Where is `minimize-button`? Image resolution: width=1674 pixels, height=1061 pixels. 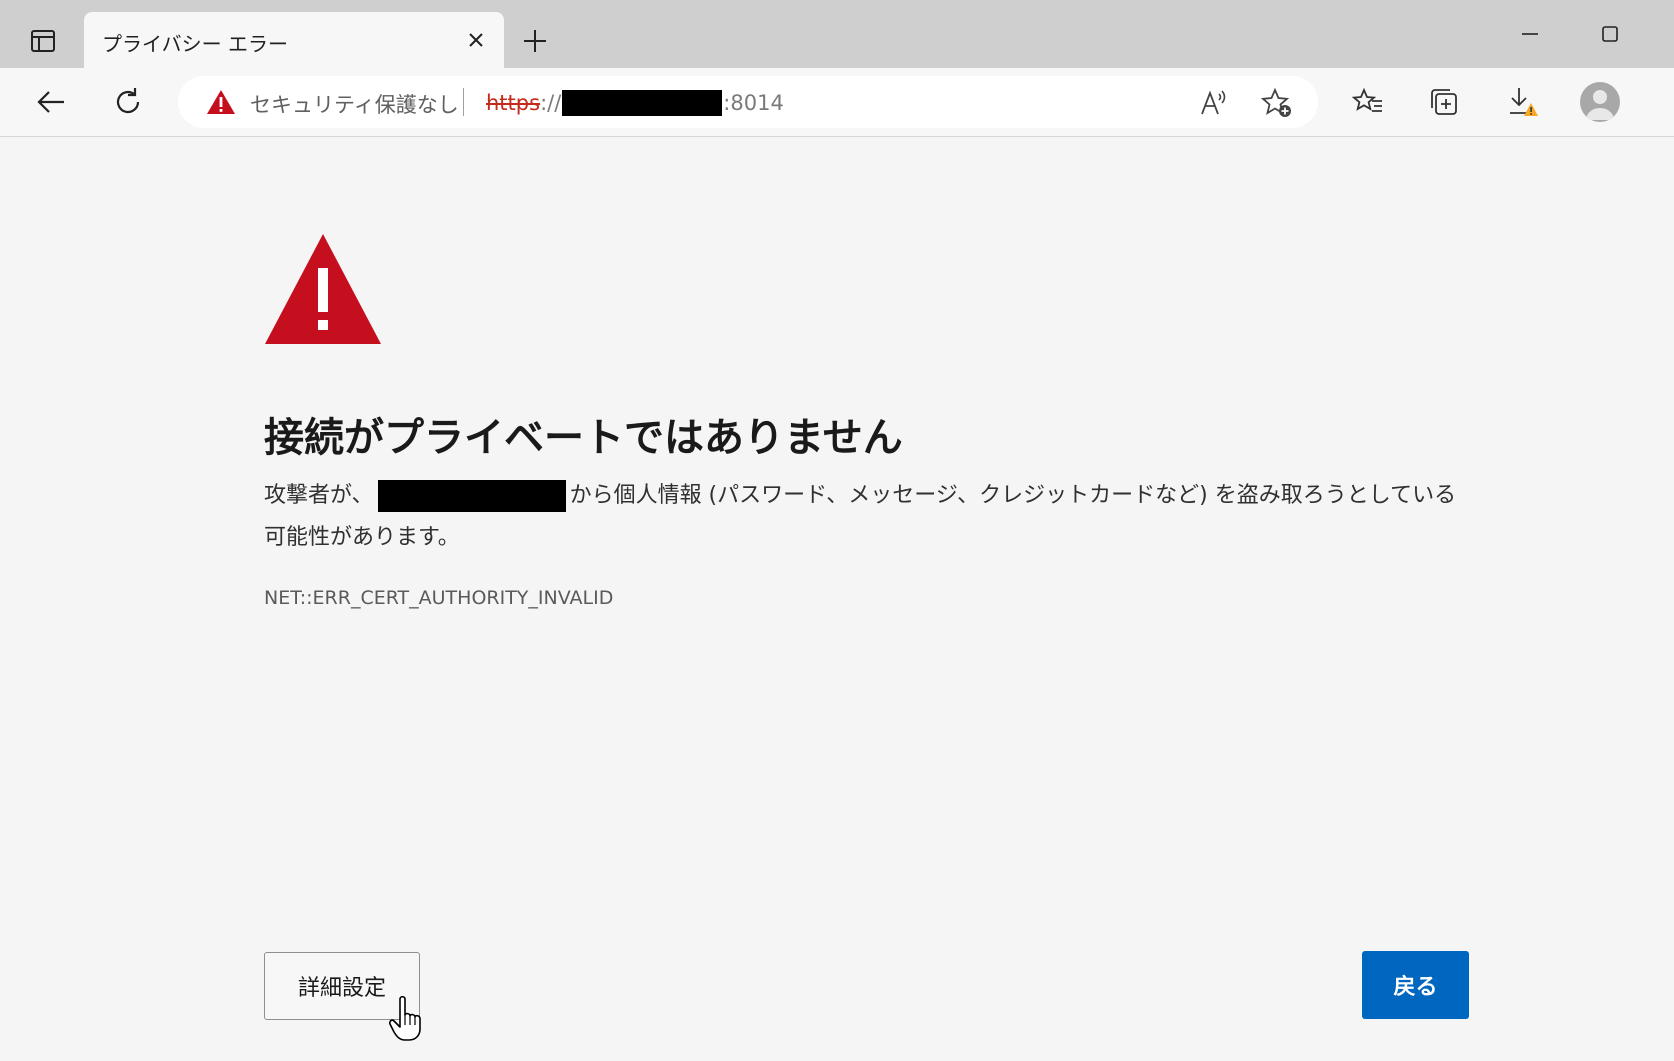 minimize-button is located at coordinates (1530, 34).